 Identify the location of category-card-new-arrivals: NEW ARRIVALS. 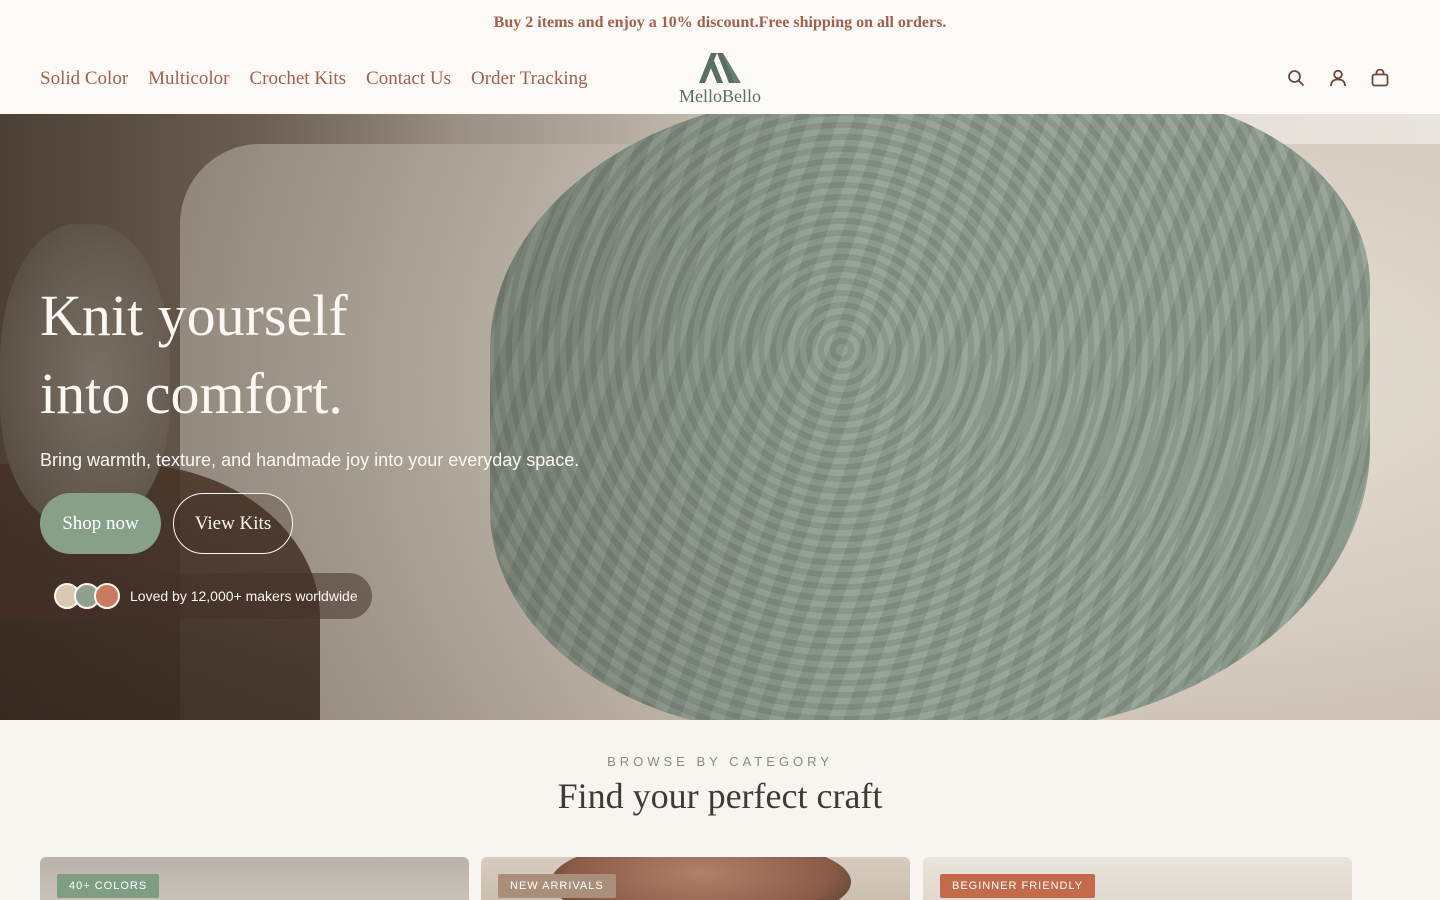
(695, 878).